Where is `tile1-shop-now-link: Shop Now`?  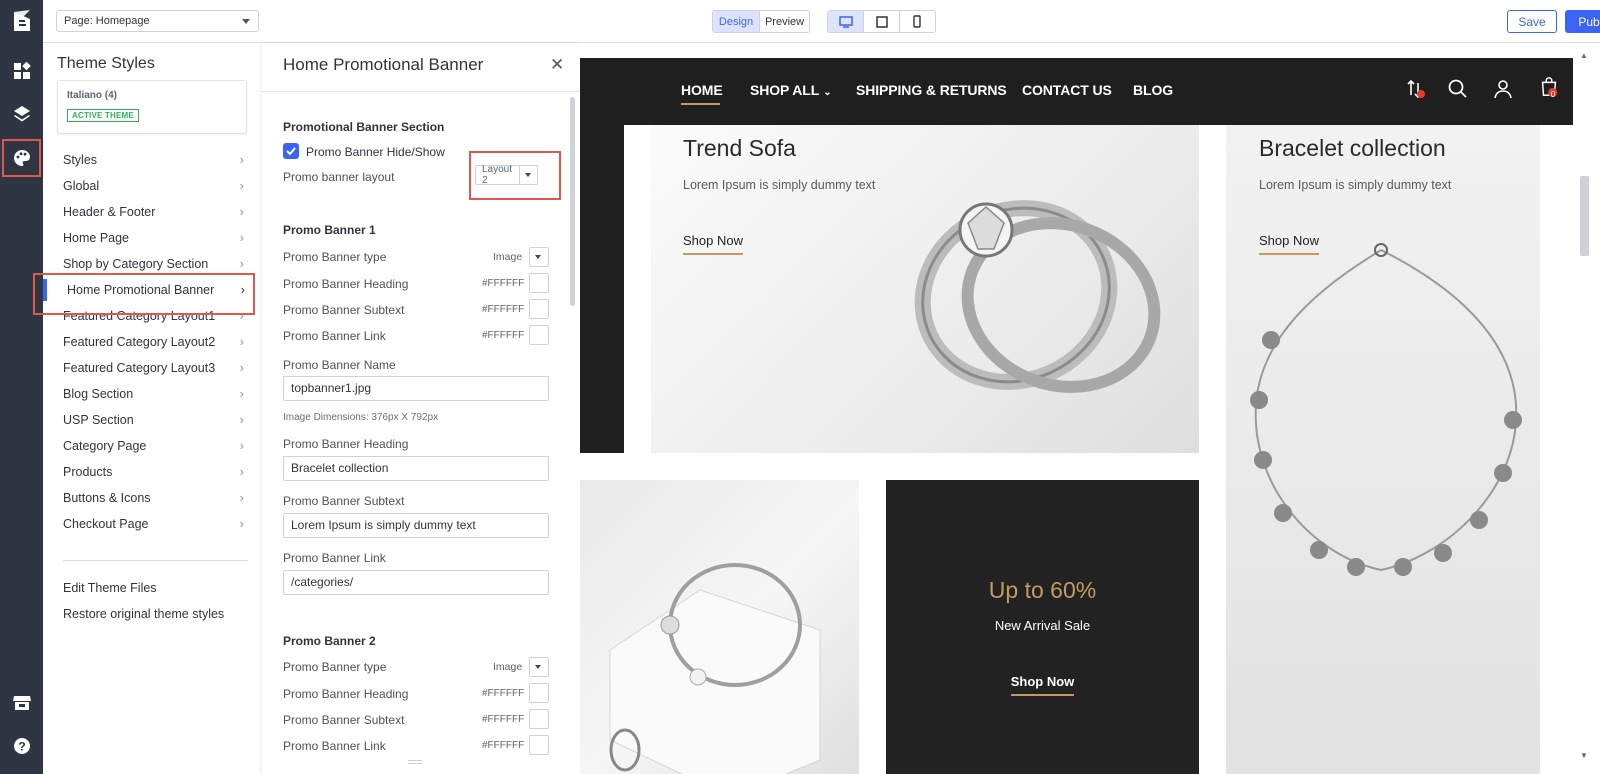
tile1-shop-now-link: Shop Now is located at coordinates (713, 244).